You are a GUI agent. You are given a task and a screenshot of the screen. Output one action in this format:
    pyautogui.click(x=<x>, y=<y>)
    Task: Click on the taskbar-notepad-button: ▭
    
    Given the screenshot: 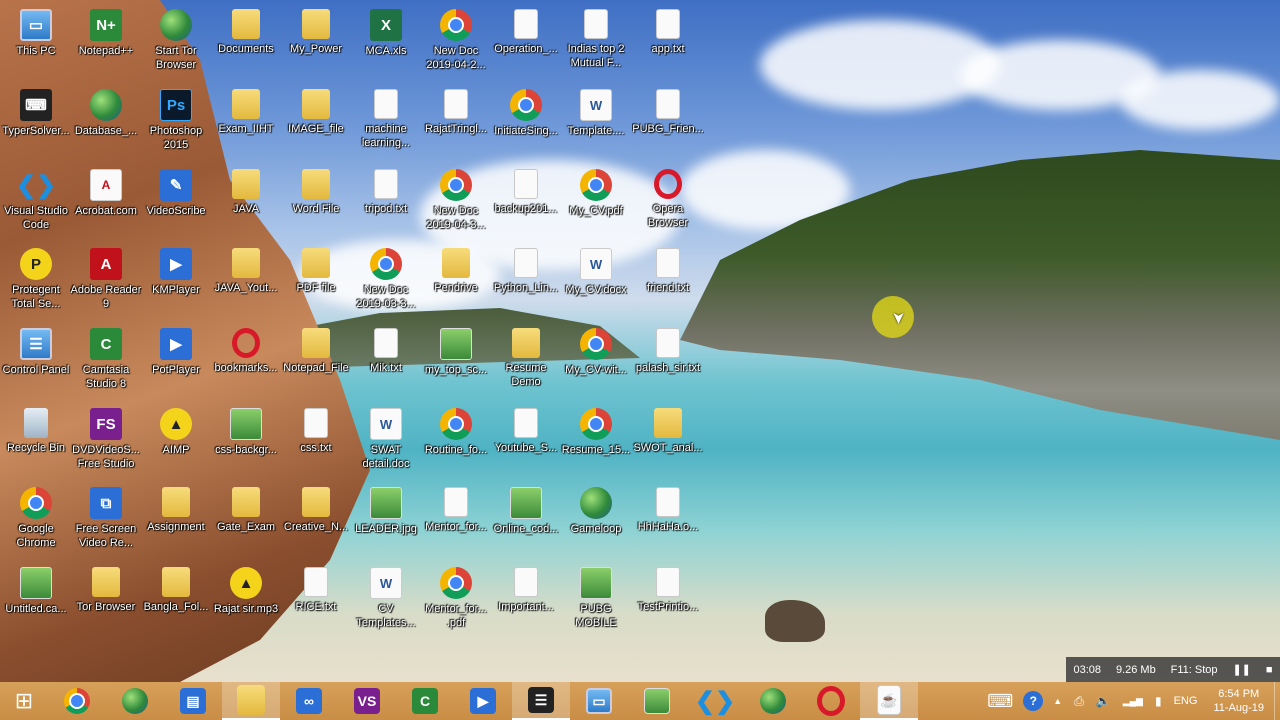 What is the action you would take?
    pyautogui.click(x=599, y=701)
    